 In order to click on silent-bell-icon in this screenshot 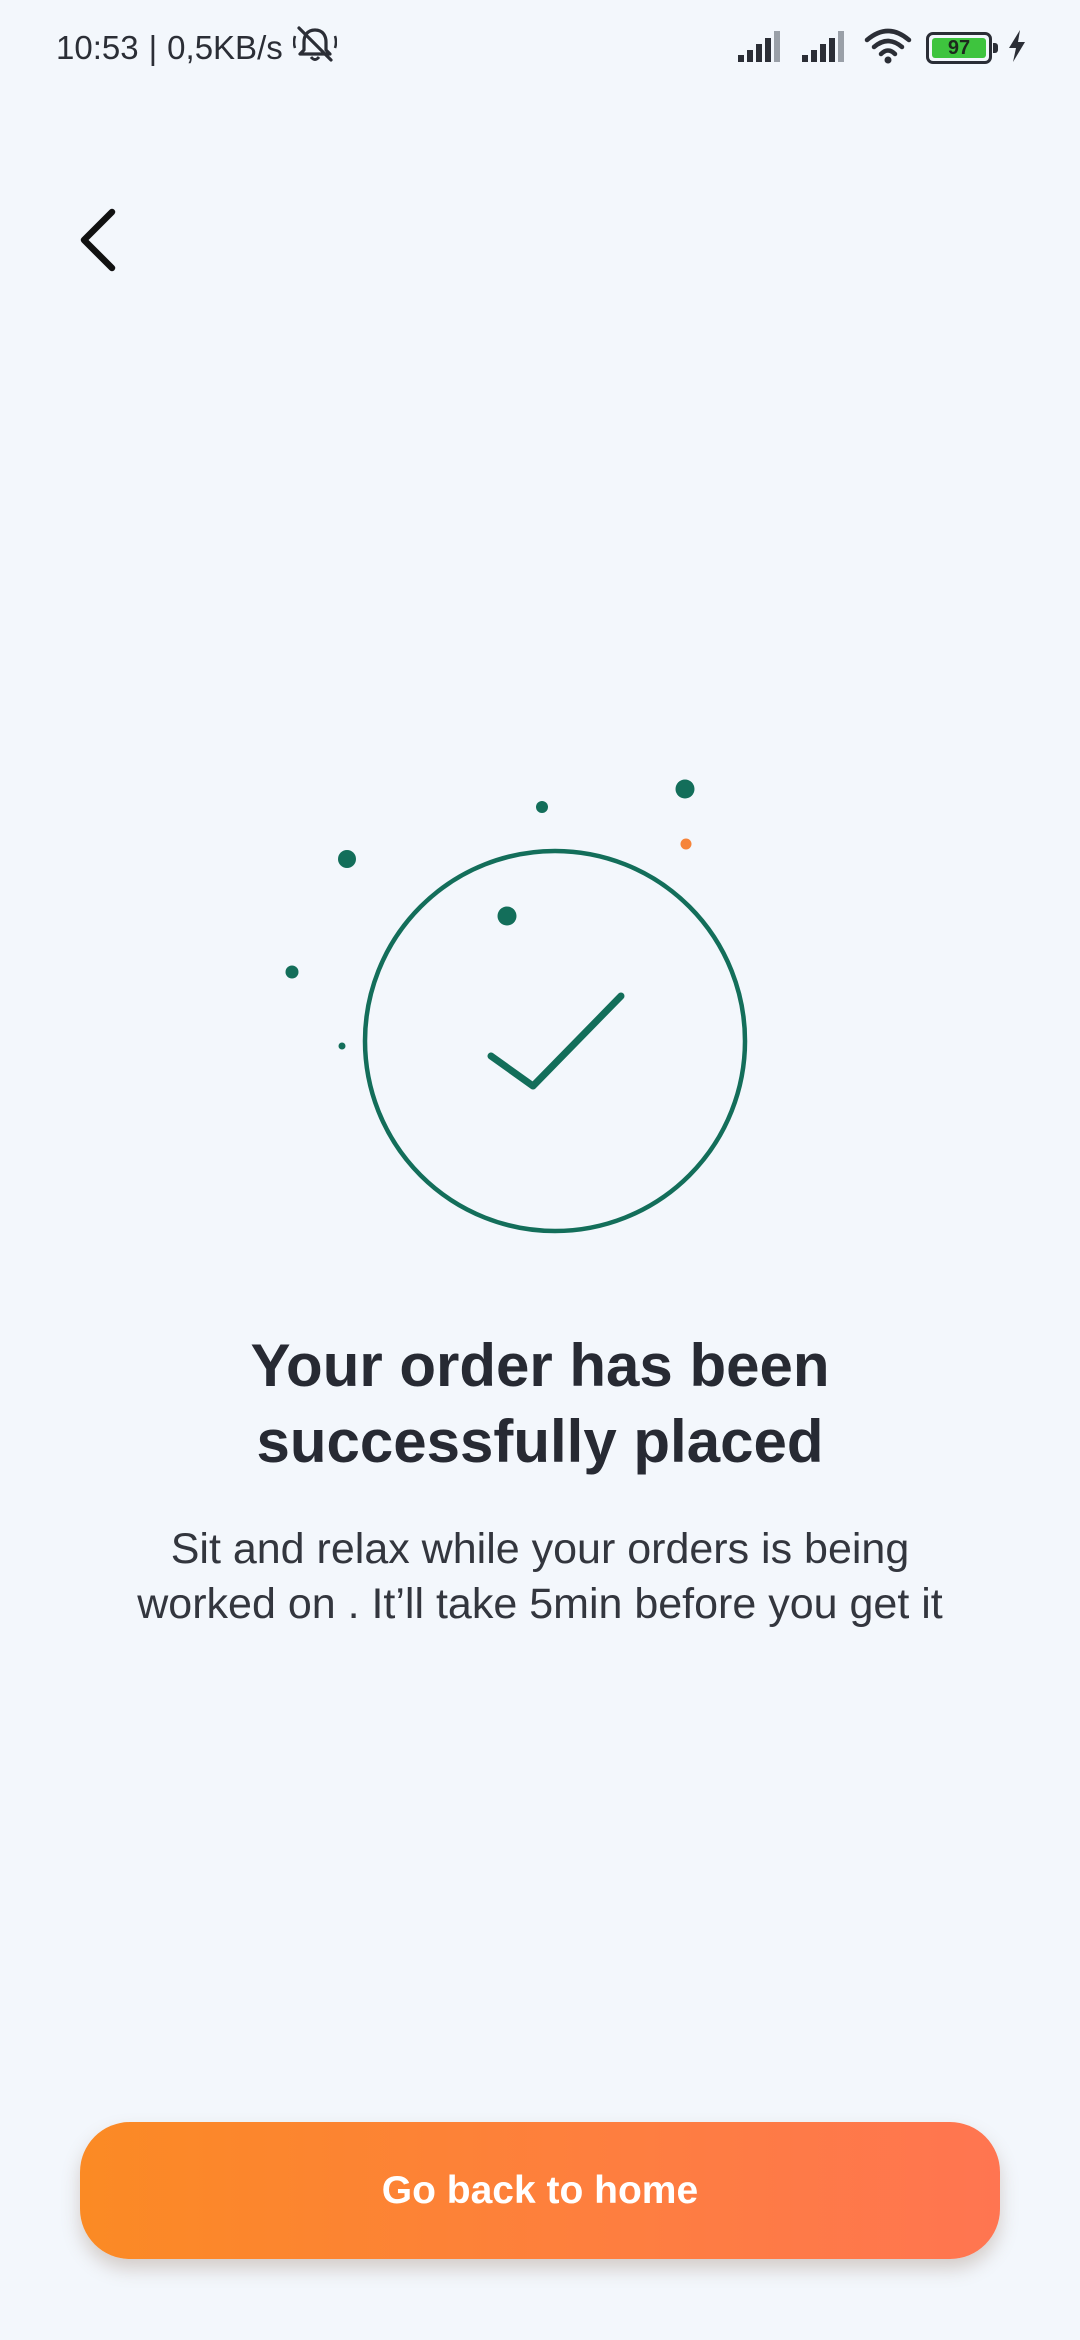, I will do `click(314, 48)`.